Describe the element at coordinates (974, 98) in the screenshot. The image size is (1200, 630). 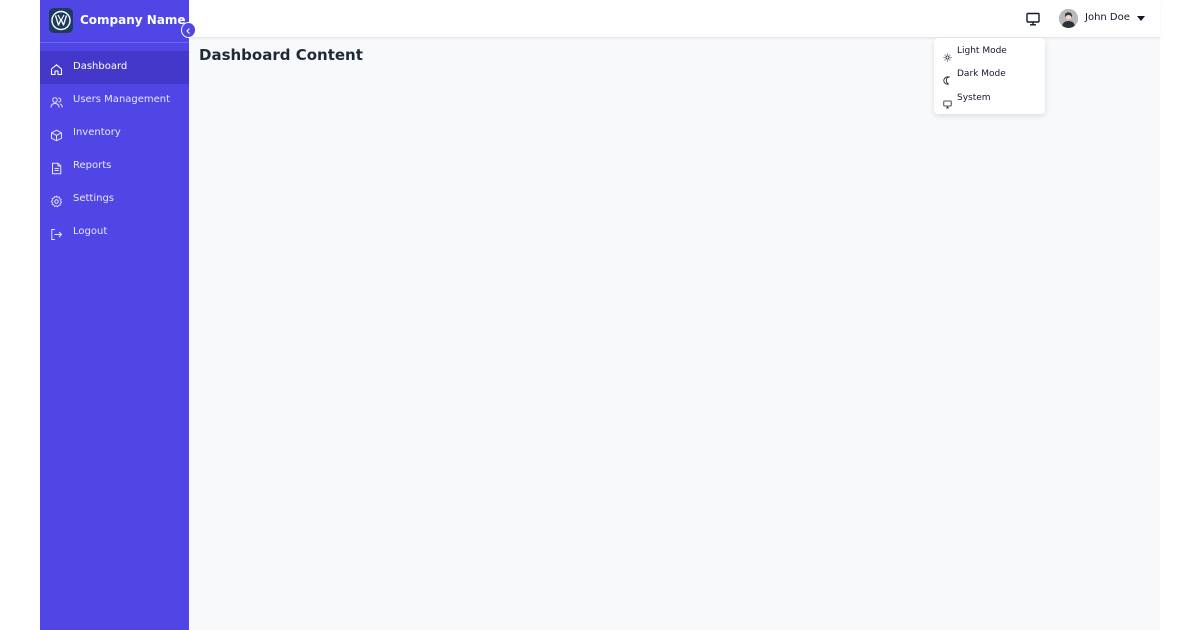
I see `theme-option-label: System` at that location.